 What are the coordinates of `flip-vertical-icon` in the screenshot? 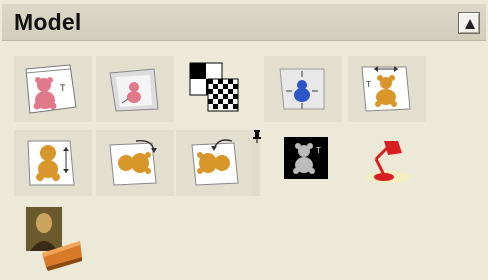 It's located at (51, 163).